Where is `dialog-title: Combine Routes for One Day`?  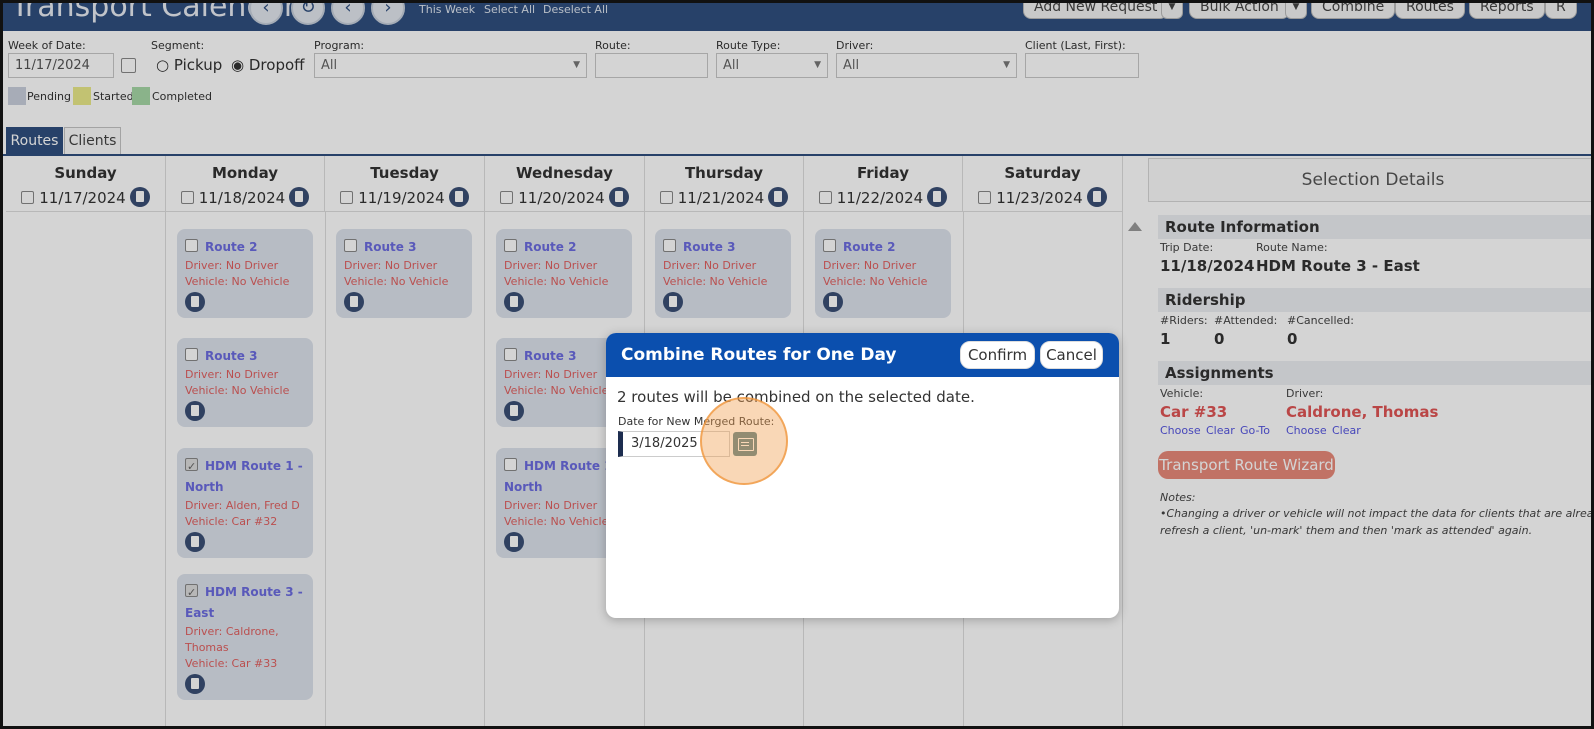
dialog-title: Combine Routes for One Day is located at coordinates (759, 355).